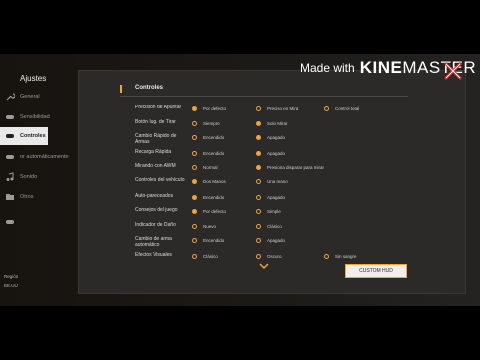 The height and width of the screenshot is (360, 480). Describe the element at coordinates (29, 177) in the screenshot. I see `sidebar-item-label: Sonido` at that location.